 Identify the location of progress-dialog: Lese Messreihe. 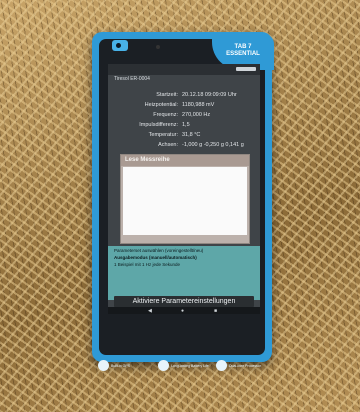
(185, 199).